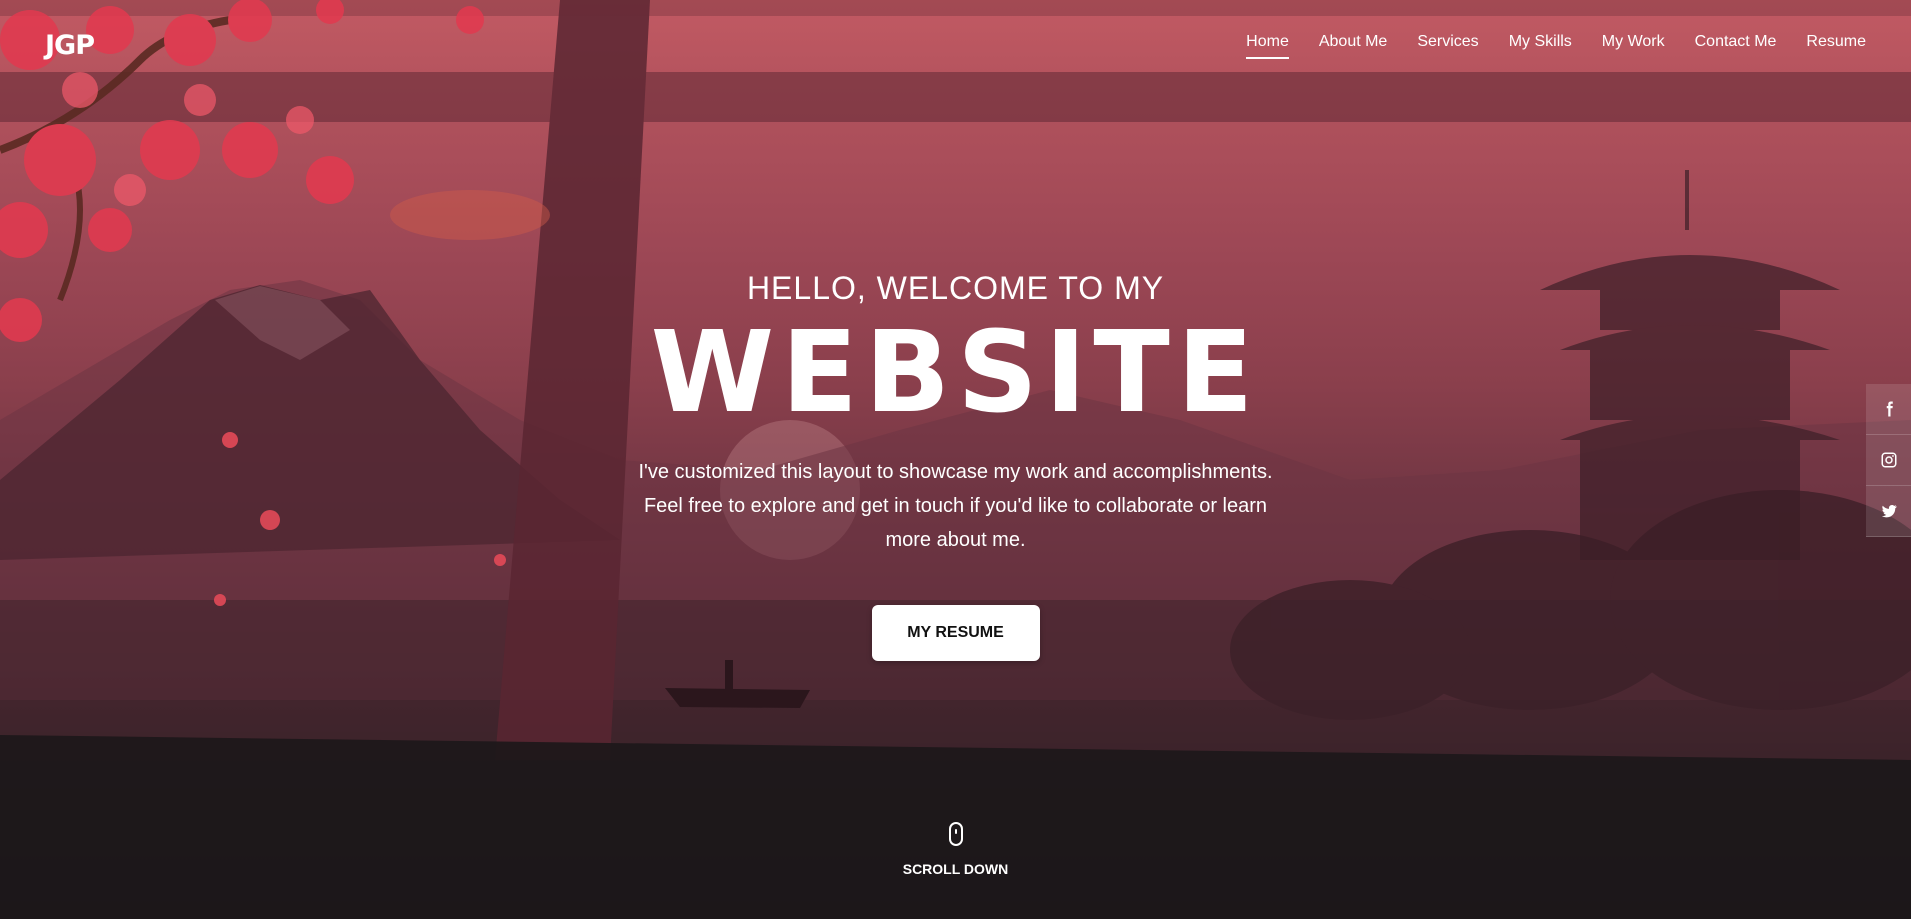 This screenshot has height=919, width=1911. I want to click on scroll-down-label: SCROLL DOWN, so click(955, 869).